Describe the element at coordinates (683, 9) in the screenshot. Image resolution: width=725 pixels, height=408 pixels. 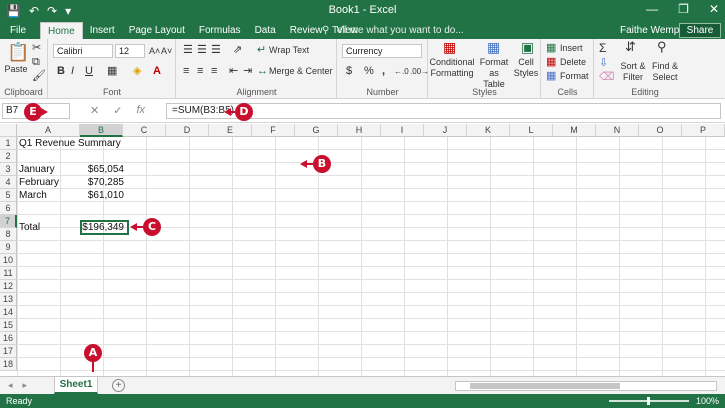
I see `restore-icon: ❐` at that location.